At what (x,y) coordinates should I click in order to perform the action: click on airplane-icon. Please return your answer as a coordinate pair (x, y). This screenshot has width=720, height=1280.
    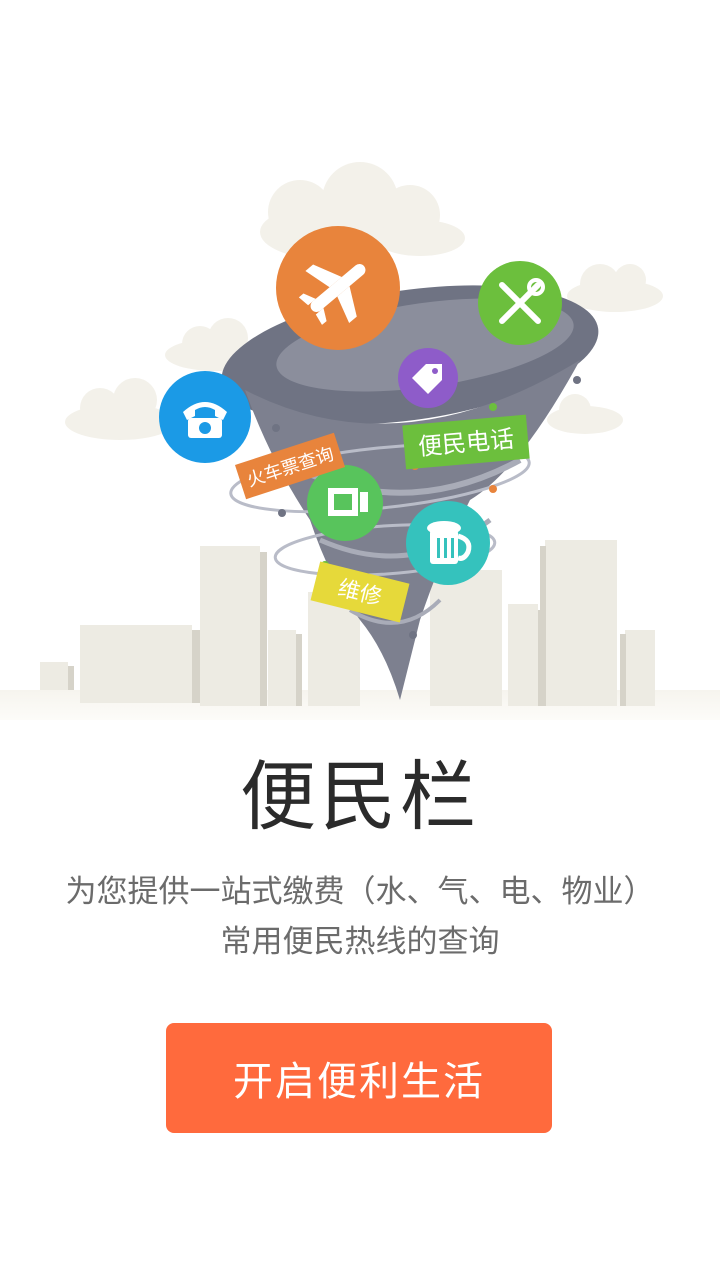
    Looking at the image, I should click on (338, 288).